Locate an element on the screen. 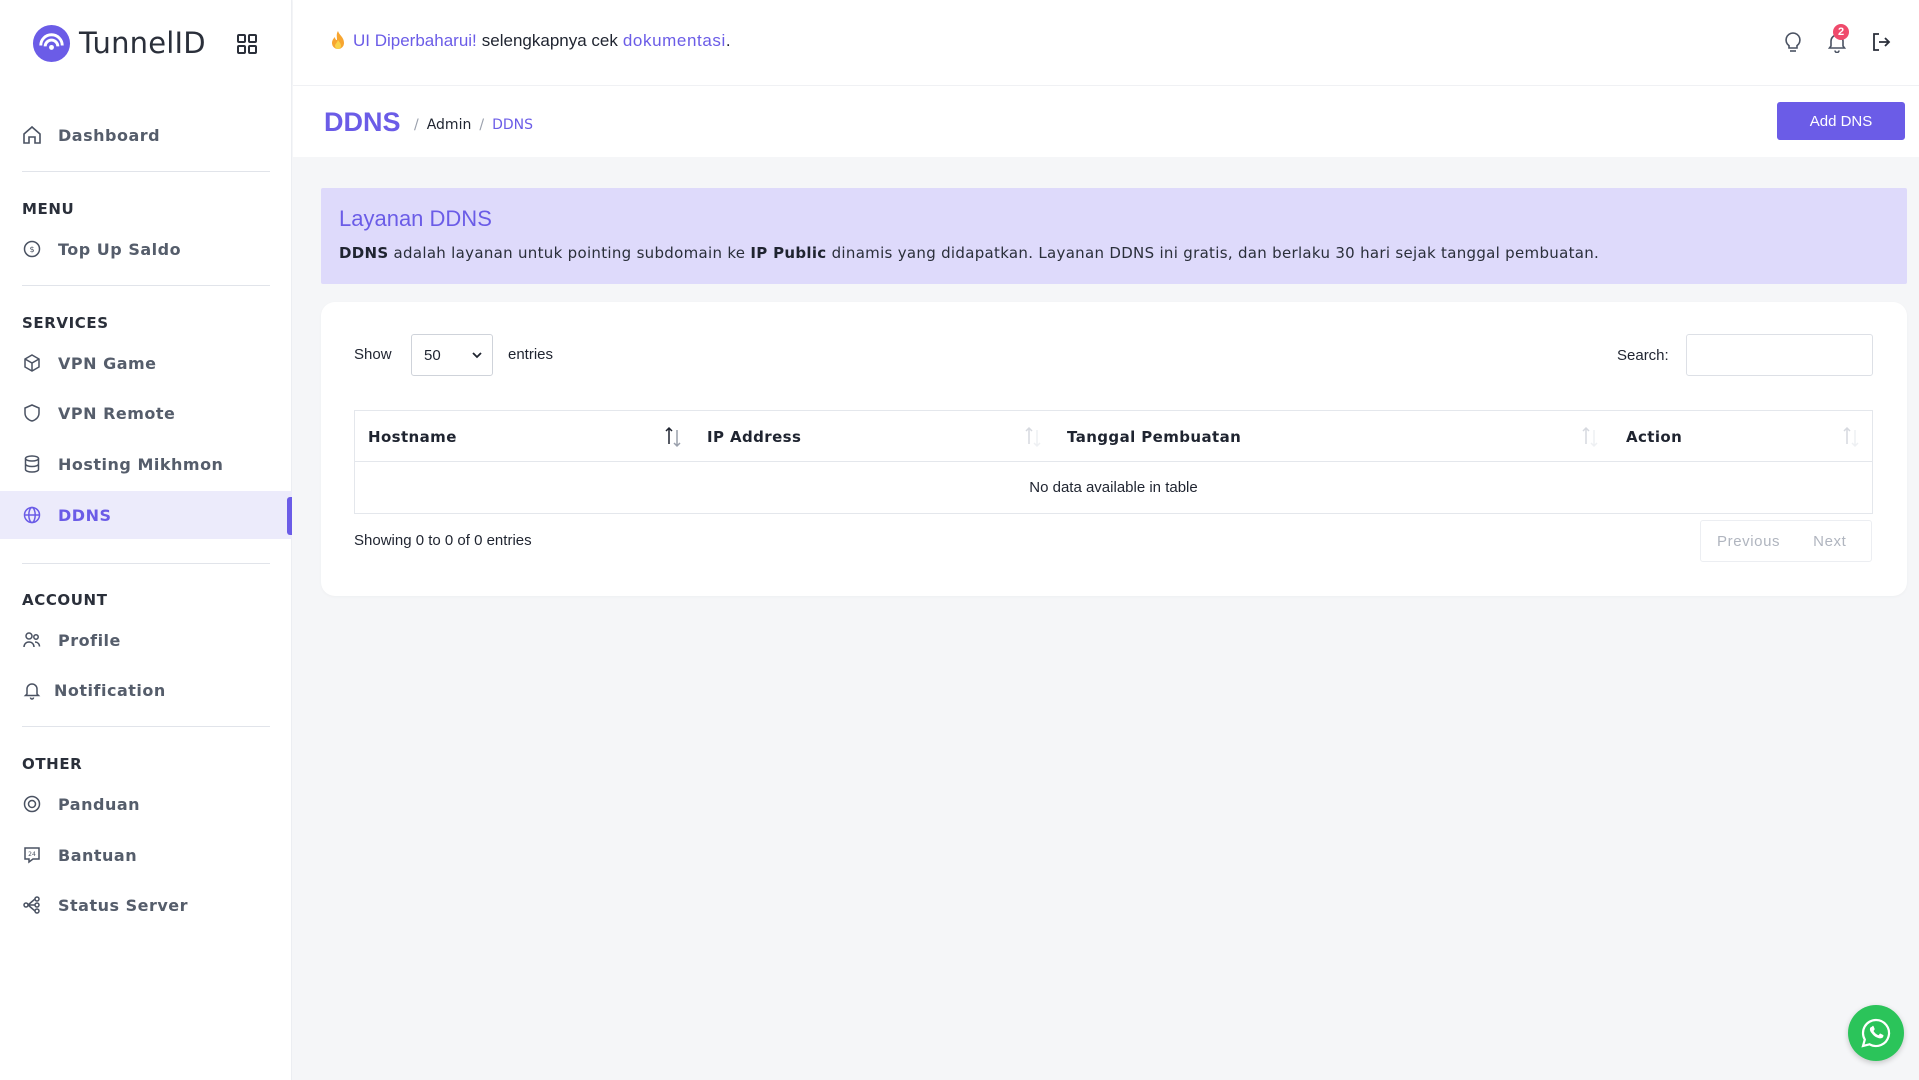 The image size is (1919, 1080). sidebar-item-label: DDNS is located at coordinates (85, 515).